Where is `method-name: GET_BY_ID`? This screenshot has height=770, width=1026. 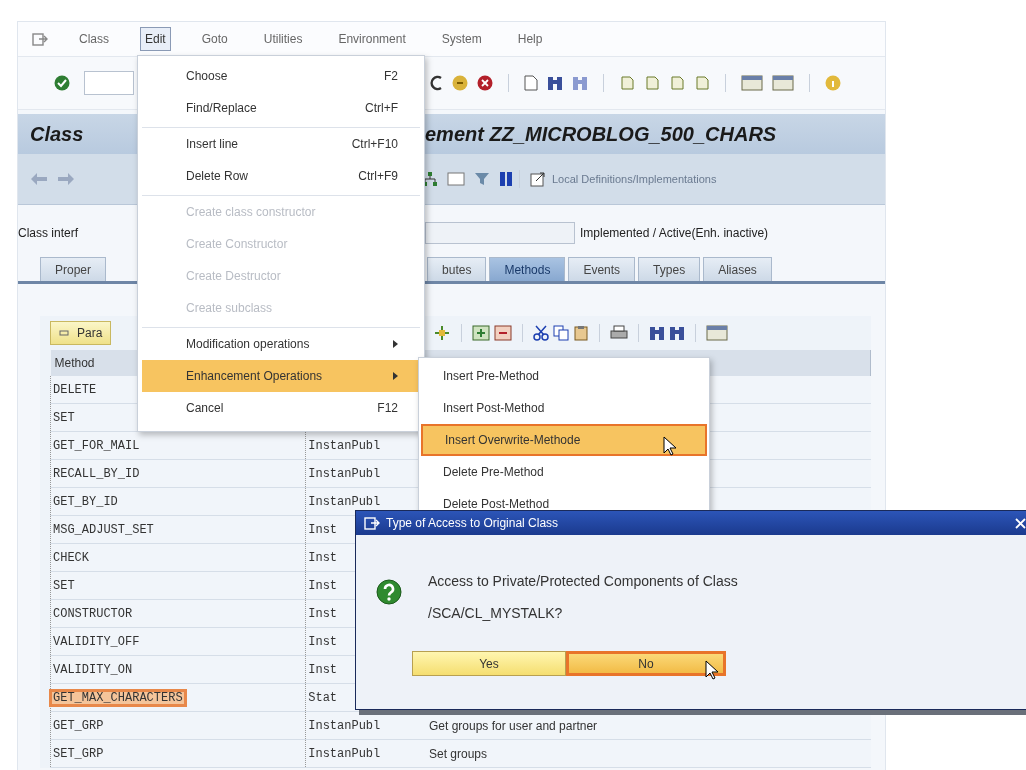 method-name: GET_BY_ID is located at coordinates (85, 501).